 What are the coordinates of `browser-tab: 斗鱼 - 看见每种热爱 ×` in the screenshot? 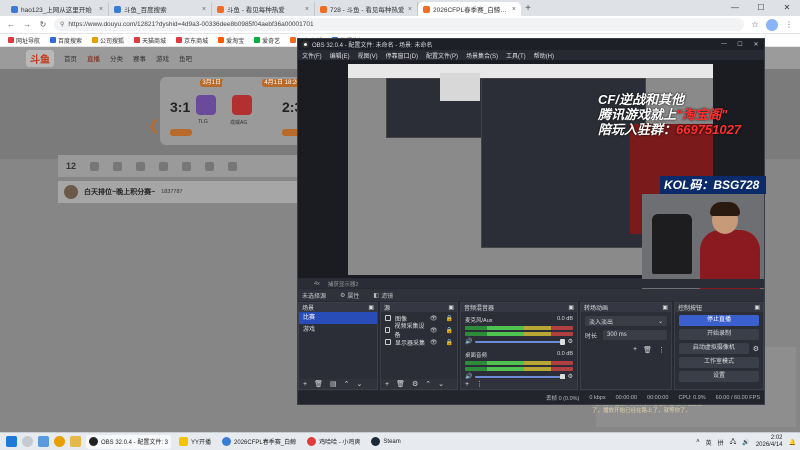 It's located at (263, 9).